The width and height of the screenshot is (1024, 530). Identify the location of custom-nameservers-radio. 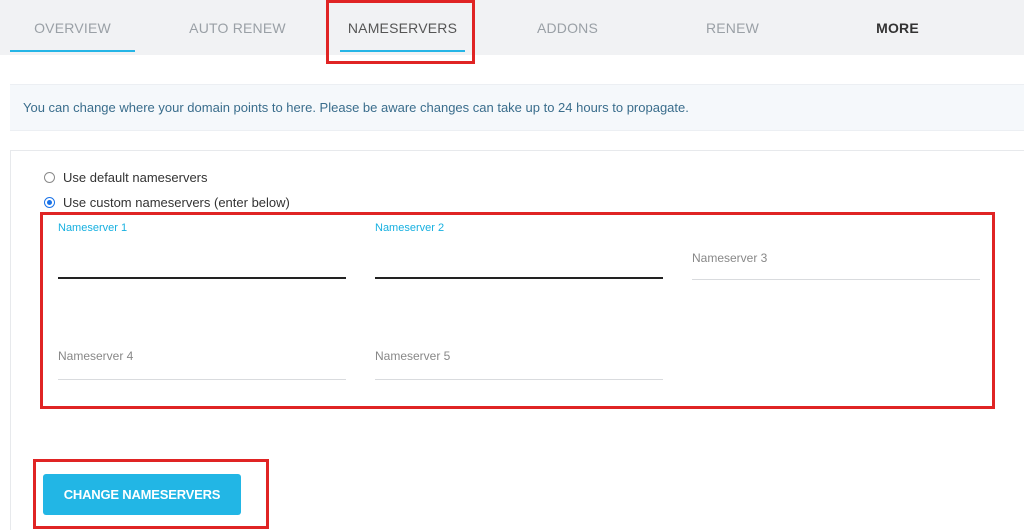
(49, 202).